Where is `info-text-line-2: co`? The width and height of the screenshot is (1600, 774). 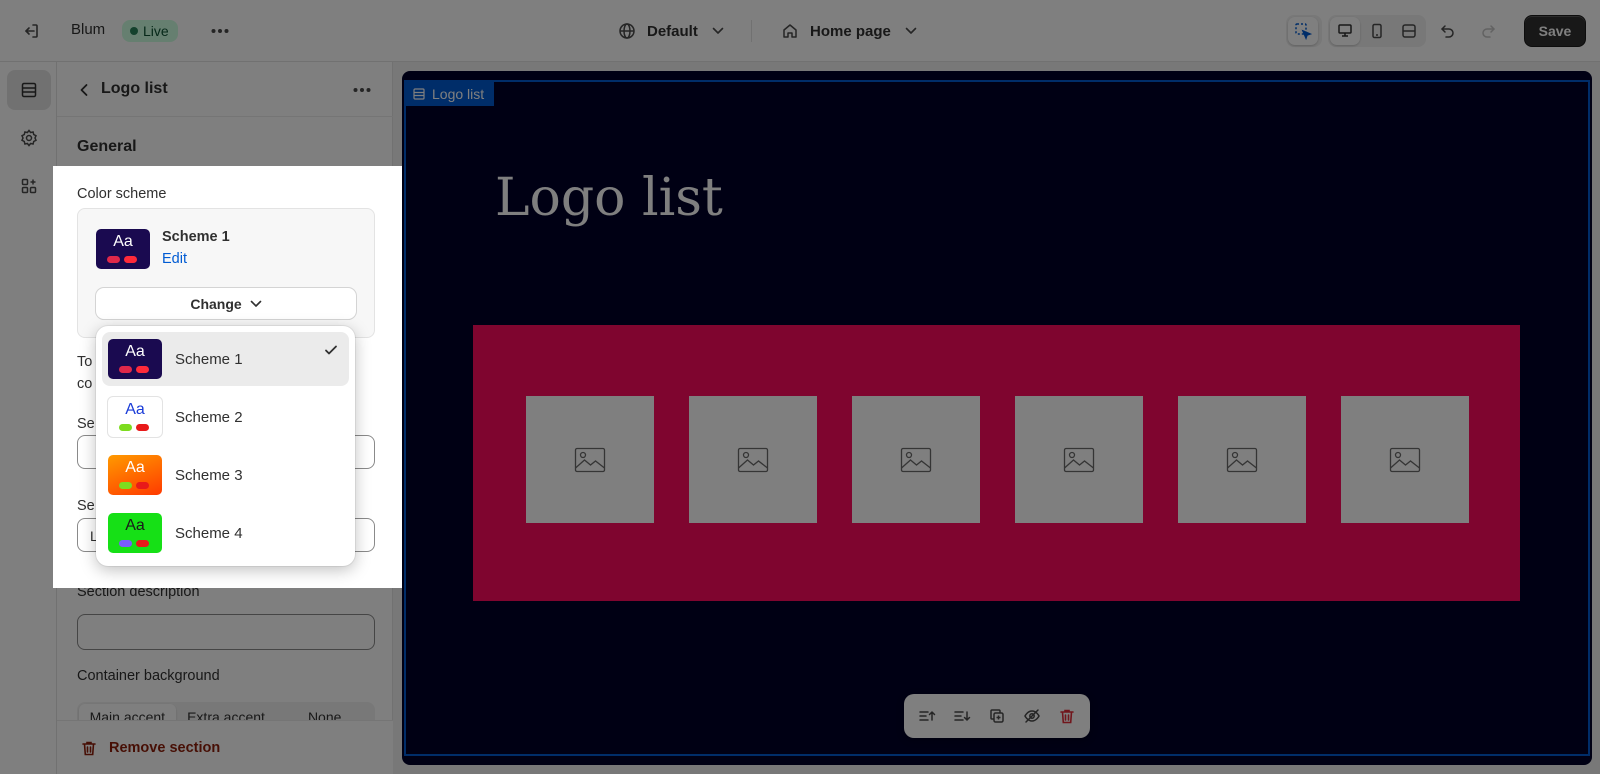 info-text-line-2: co is located at coordinates (85, 384).